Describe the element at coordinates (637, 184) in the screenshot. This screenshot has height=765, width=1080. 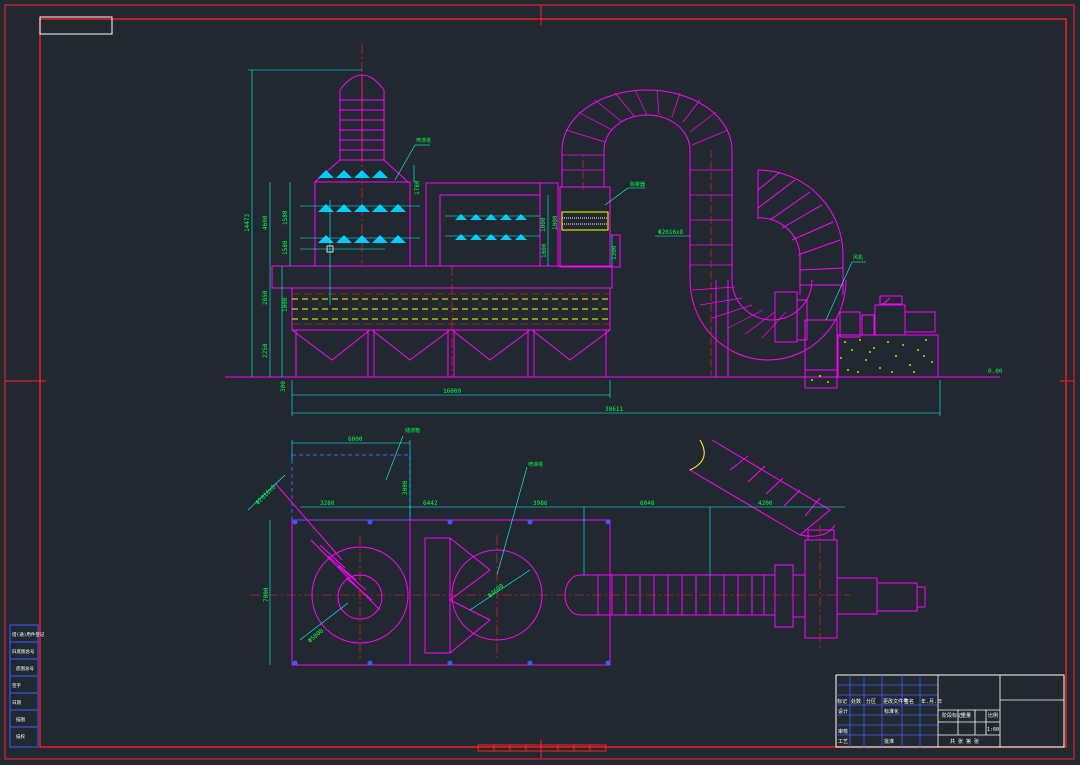
I see `callout-filter: 除雾器` at that location.